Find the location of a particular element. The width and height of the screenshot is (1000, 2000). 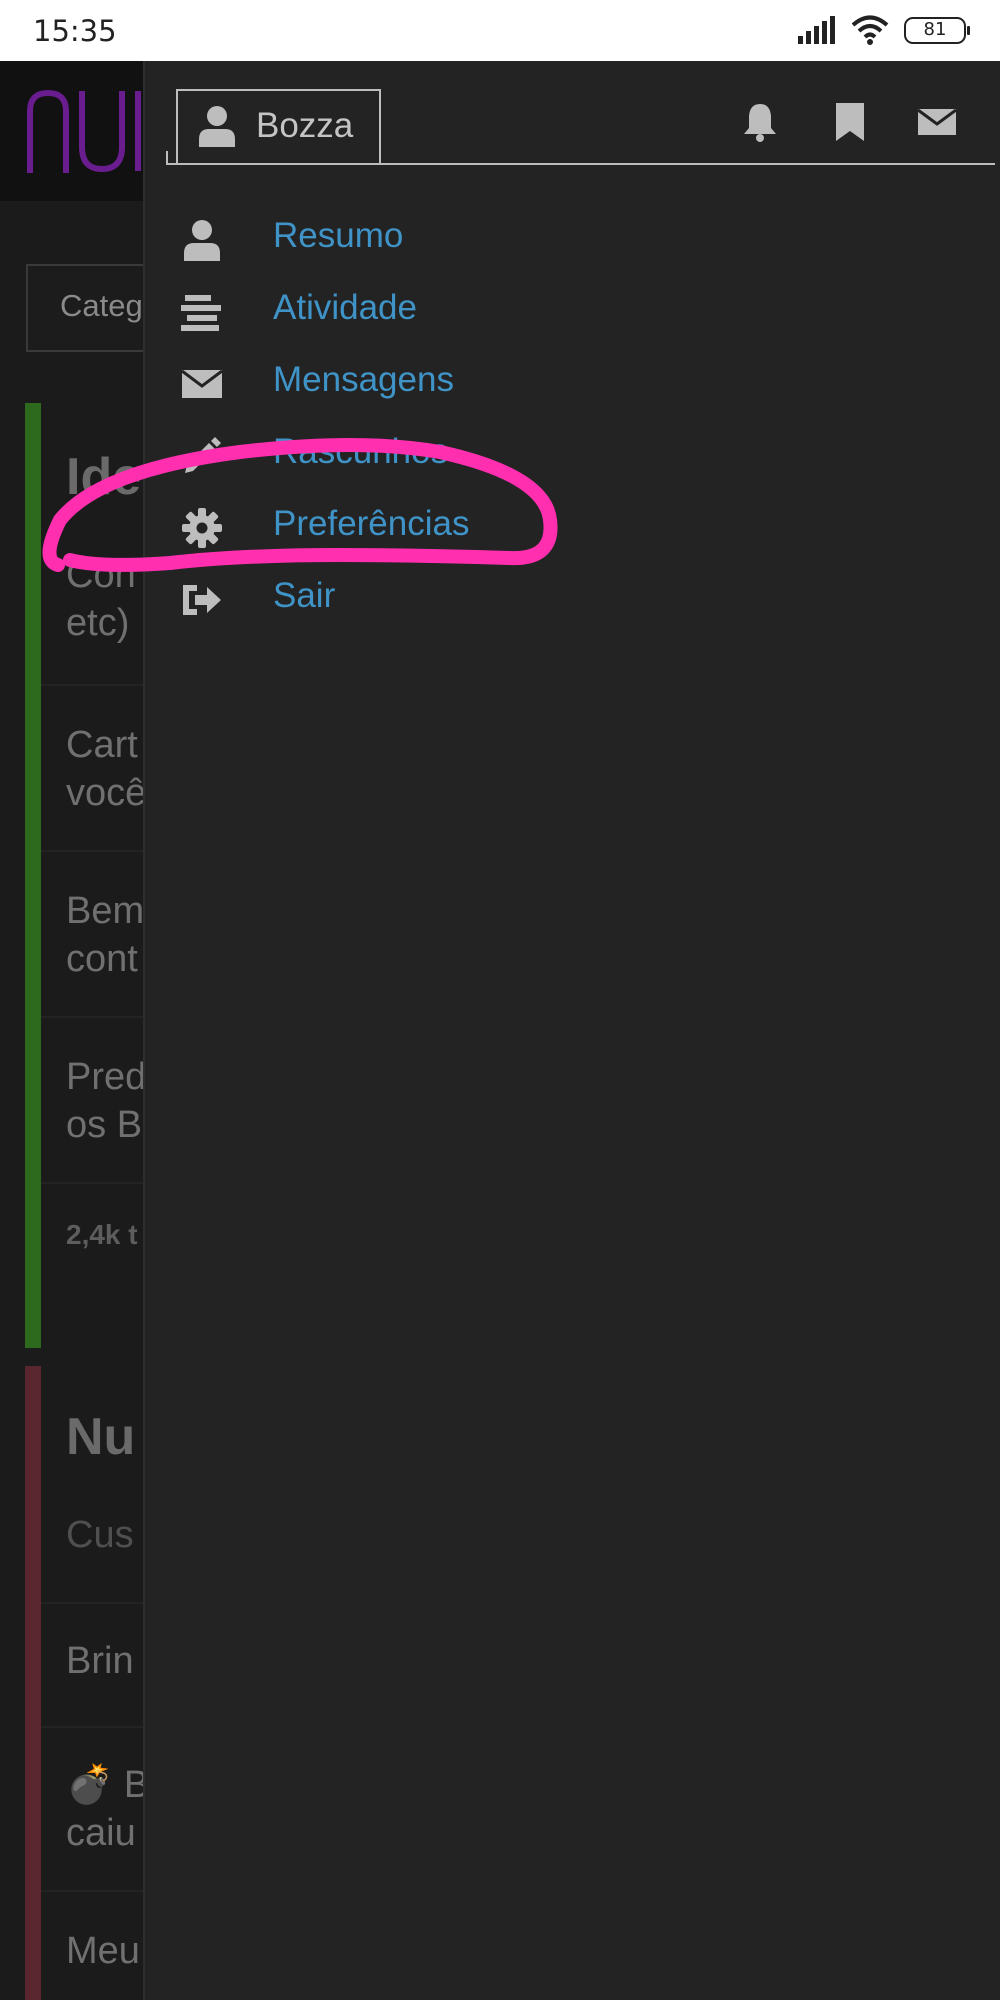

menu-item-resumo: Resumo is located at coordinates (431, 241).